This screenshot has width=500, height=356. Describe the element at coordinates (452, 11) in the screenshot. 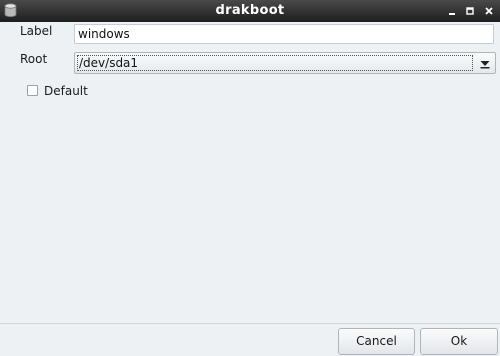

I see `minimize-icon` at that location.